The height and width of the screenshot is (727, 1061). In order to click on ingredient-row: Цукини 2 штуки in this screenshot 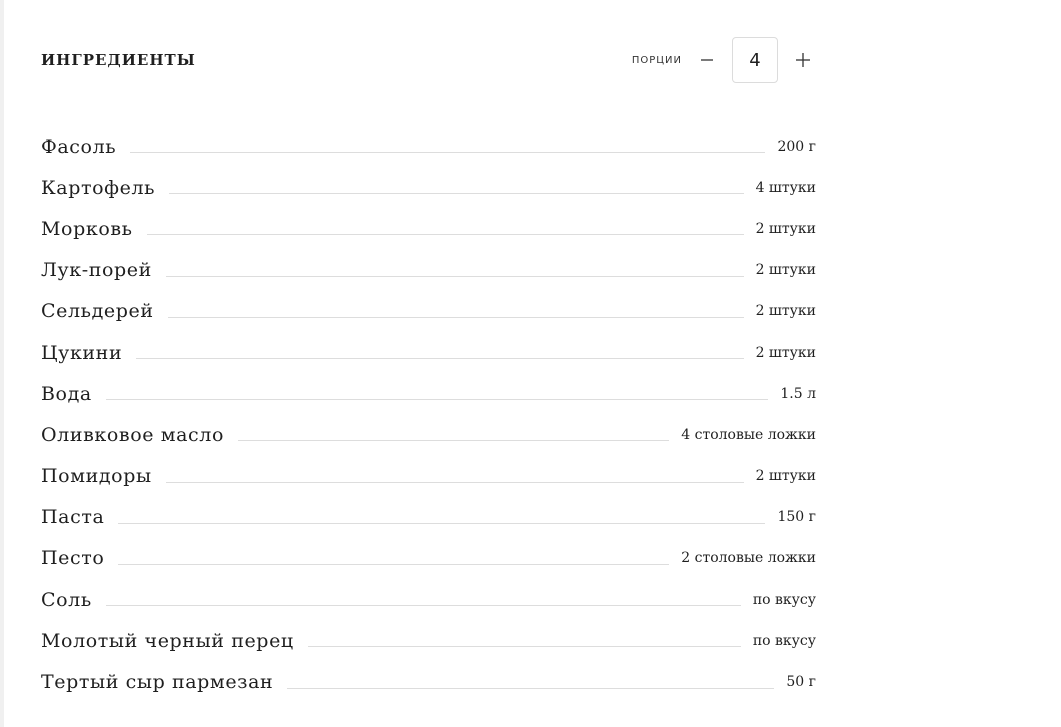, I will do `click(428, 352)`.